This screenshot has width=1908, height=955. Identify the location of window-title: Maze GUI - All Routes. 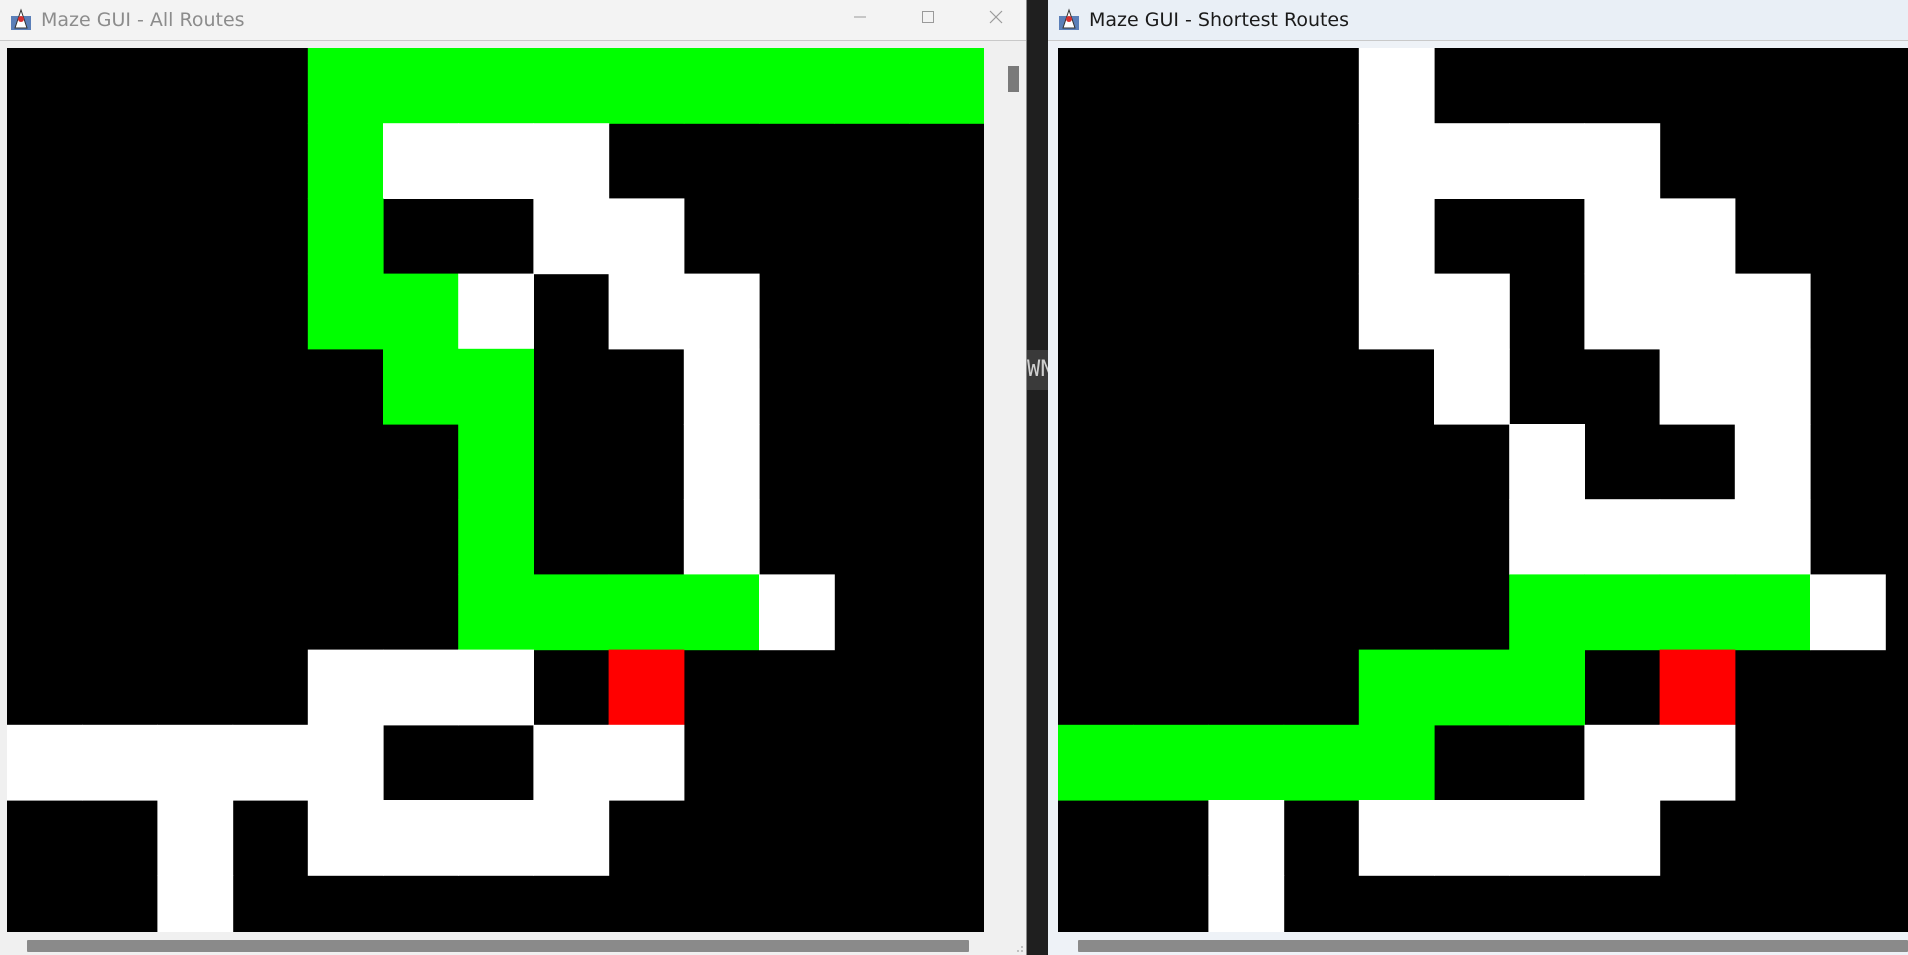
(143, 20).